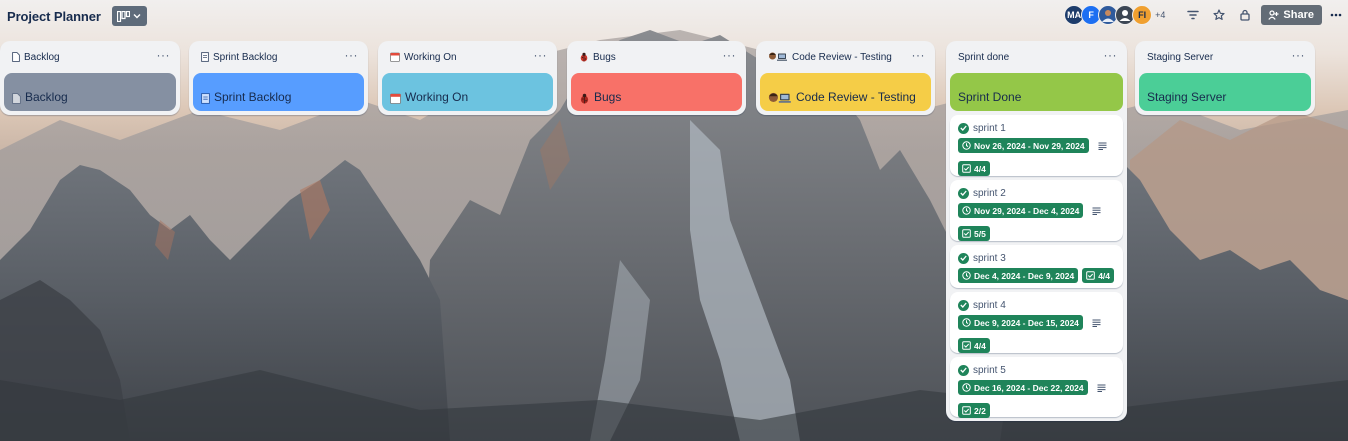 The image size is (1348, 441). I want to click on visibility-button, so click(1245, 15).